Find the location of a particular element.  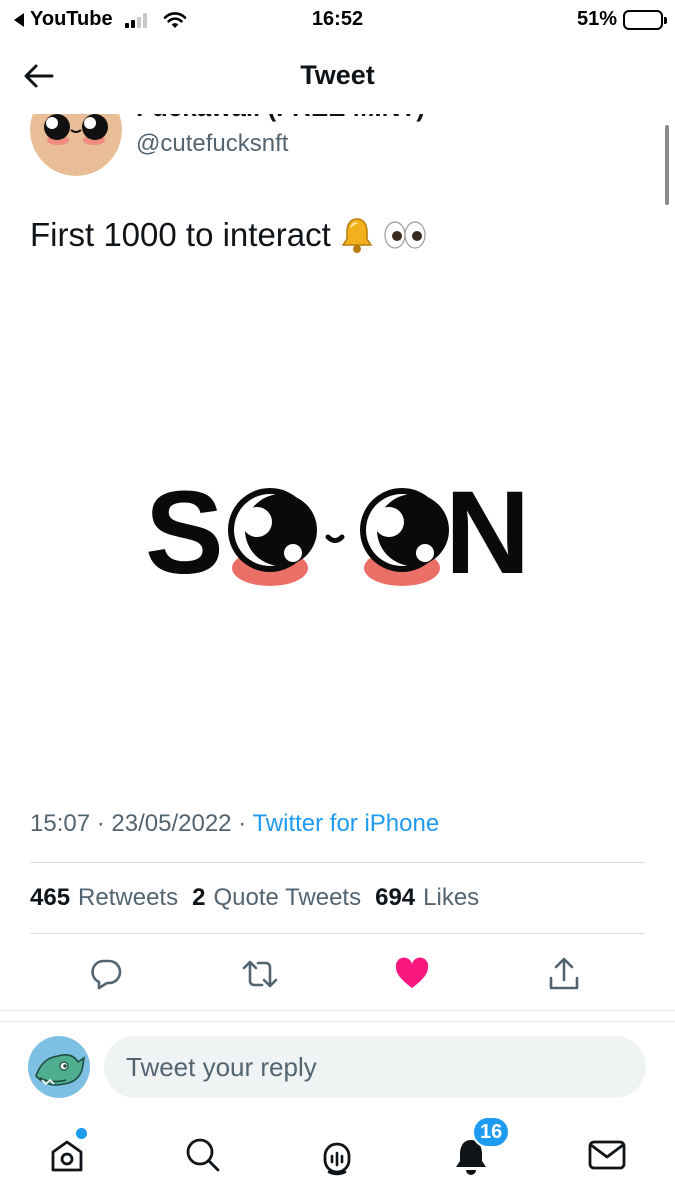

bell-emoji-icon is located at coordinates (357, 235).